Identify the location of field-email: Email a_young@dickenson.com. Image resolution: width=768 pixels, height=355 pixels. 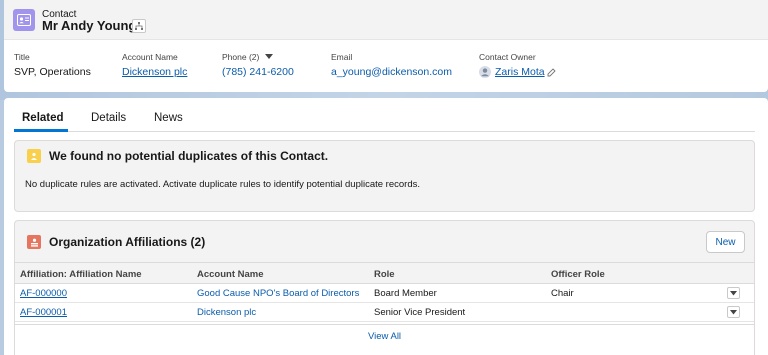
(391, 65).